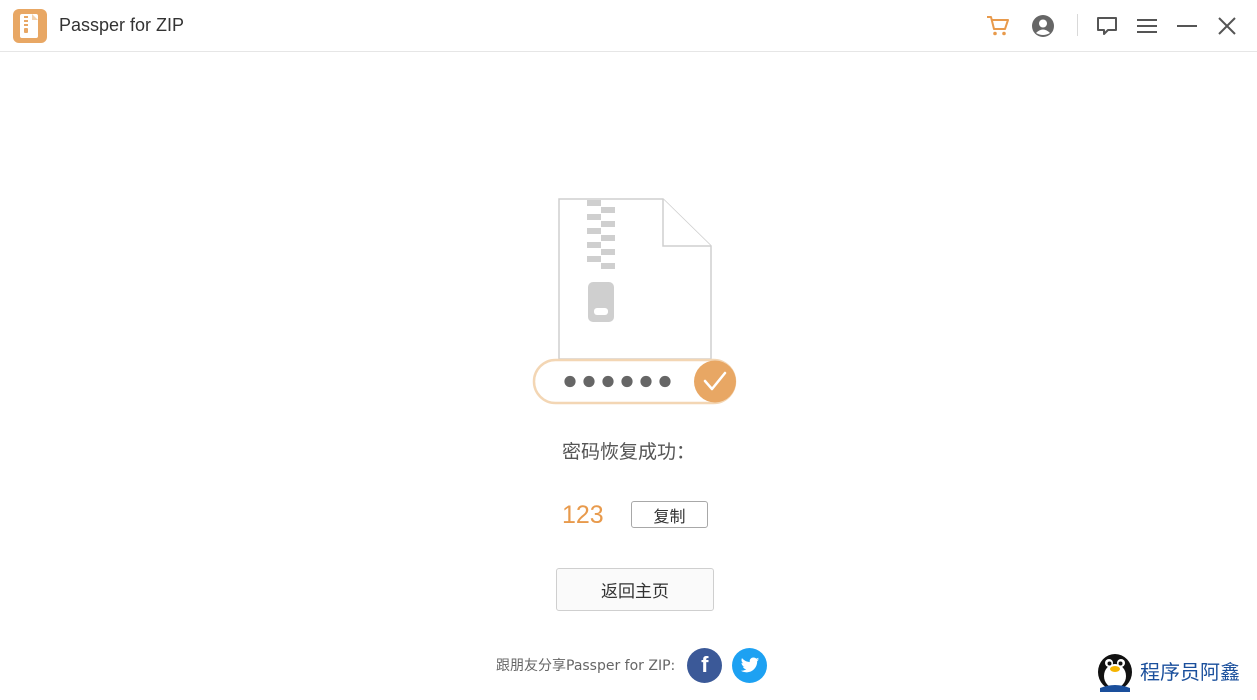 The image size is (1257, 700). I want to click on watermark-text: 程序员阿鑫, so click(1190, 672).